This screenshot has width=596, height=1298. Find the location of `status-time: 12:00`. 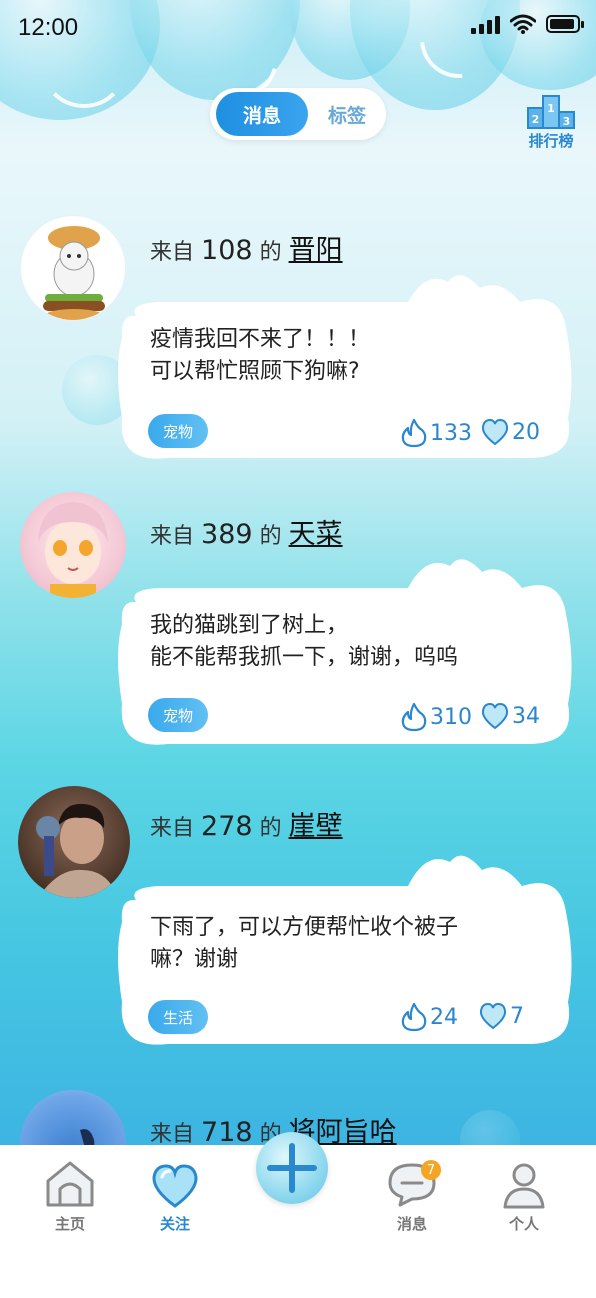

status-time: 12:00 is located at coordinates (48, 27).